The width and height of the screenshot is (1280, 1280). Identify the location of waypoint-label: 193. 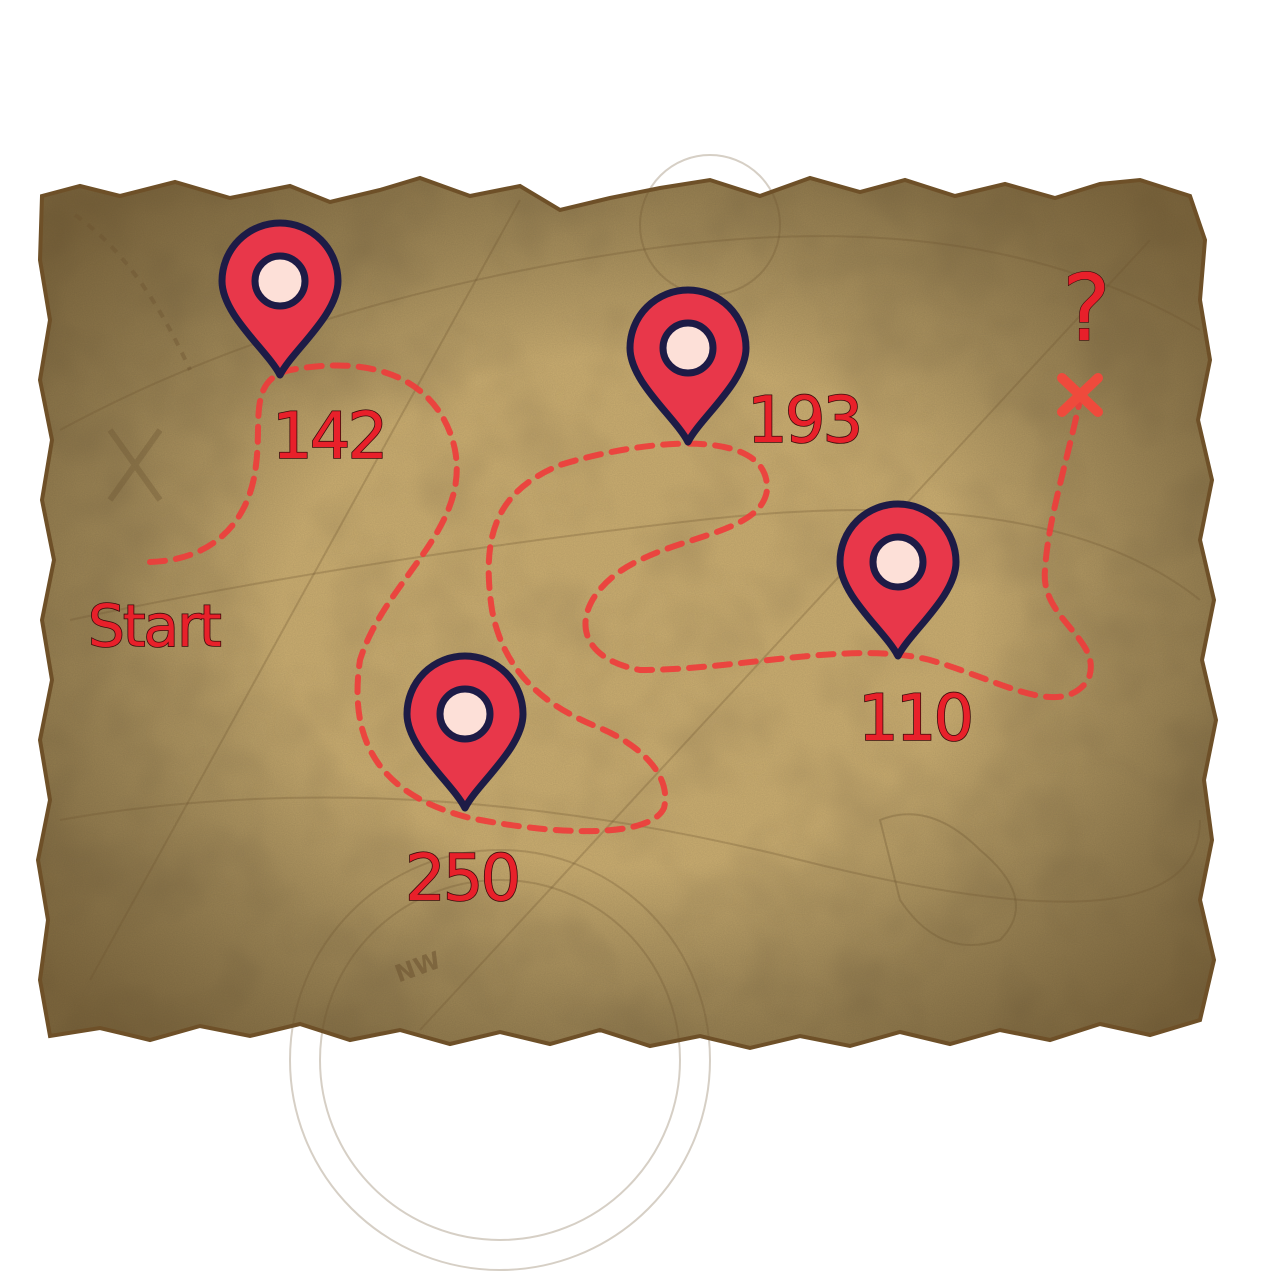
(803, 421).